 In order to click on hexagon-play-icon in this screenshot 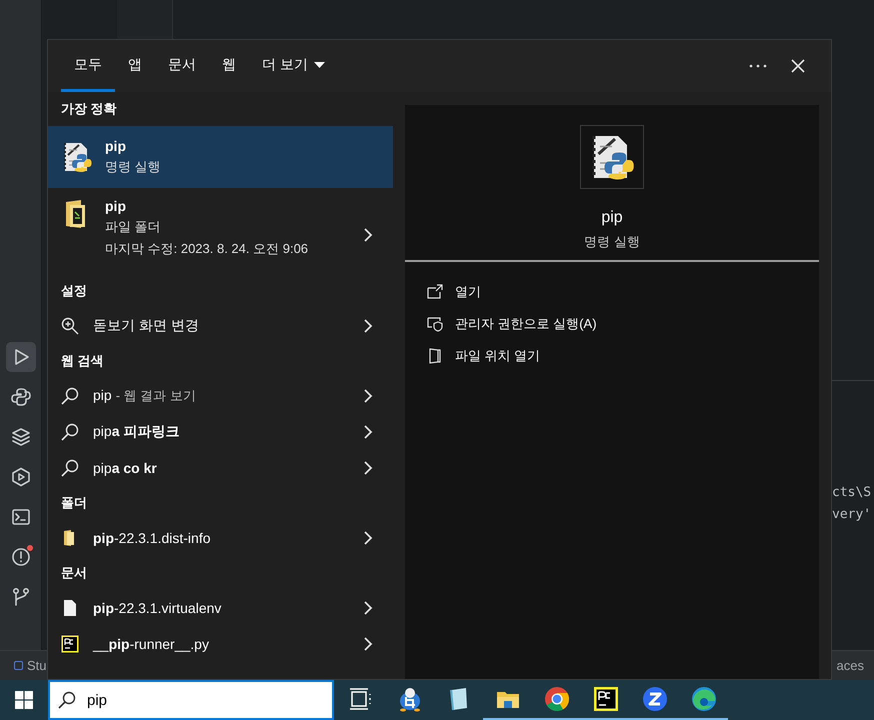, I will do `click(20, 477)`.